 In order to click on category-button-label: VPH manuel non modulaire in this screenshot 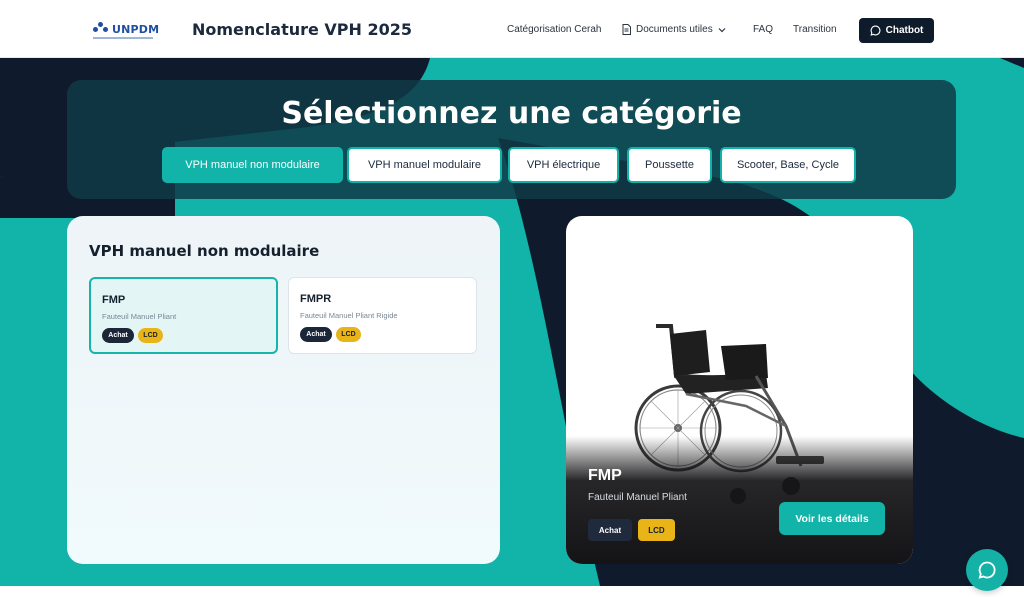, I will do `click(252, 165)`.